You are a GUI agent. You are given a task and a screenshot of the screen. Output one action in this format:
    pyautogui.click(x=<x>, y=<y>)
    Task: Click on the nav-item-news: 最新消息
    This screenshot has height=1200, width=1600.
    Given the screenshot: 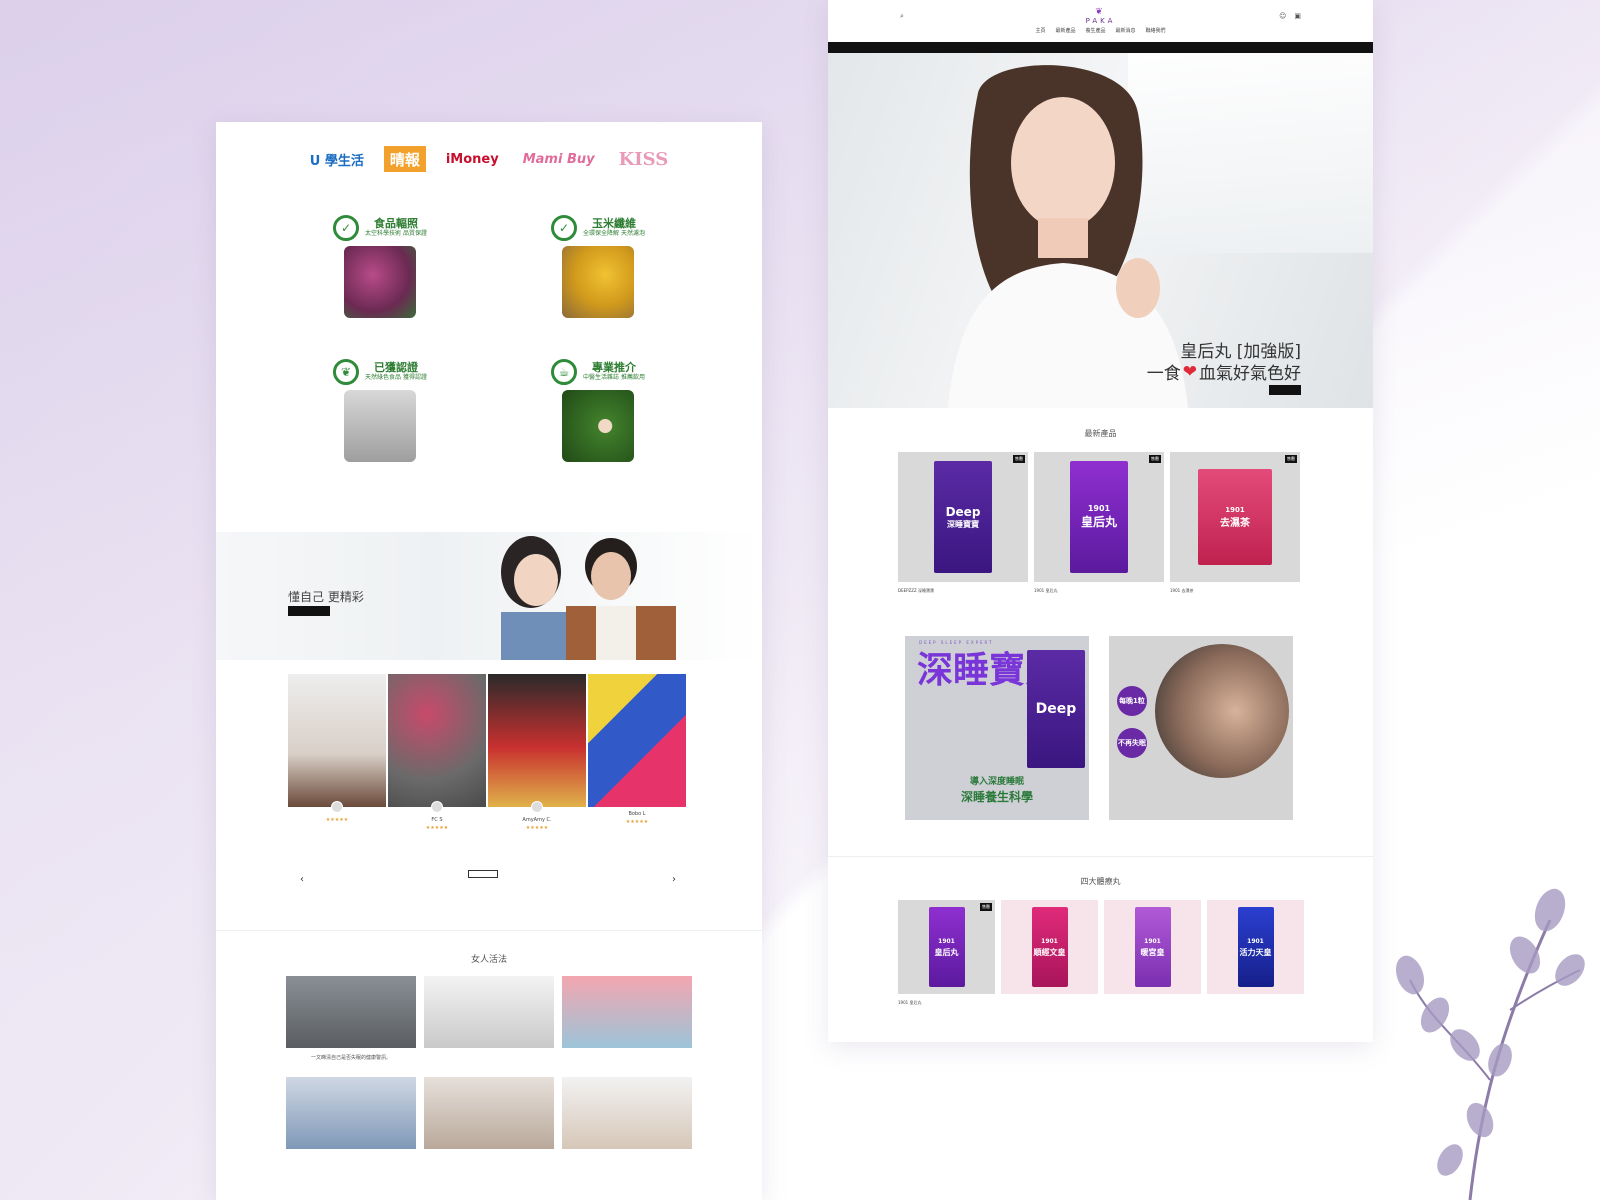 What is the action you would take?
    pyautogui.click(x=1126, y=30)
    